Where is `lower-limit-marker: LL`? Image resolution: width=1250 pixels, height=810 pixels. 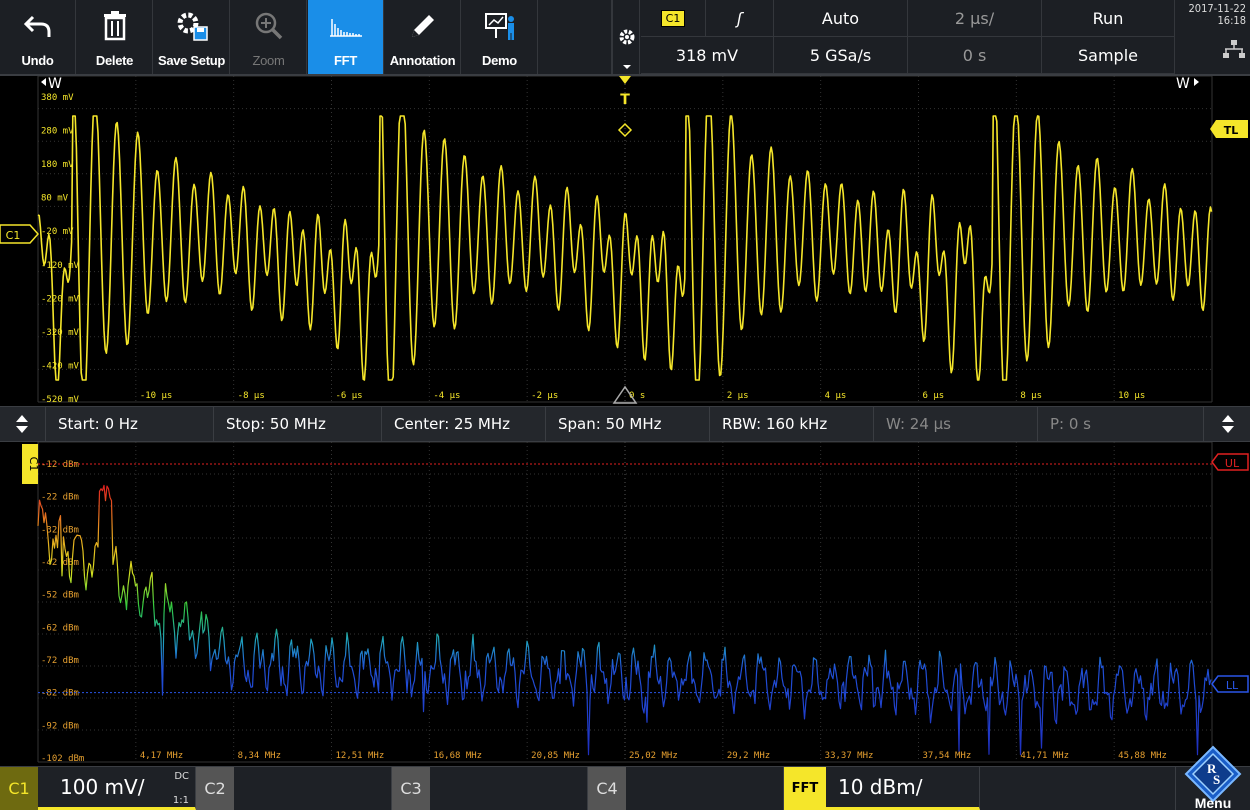
lower-limit-marker: LL is located at coordinates (1230, 684).